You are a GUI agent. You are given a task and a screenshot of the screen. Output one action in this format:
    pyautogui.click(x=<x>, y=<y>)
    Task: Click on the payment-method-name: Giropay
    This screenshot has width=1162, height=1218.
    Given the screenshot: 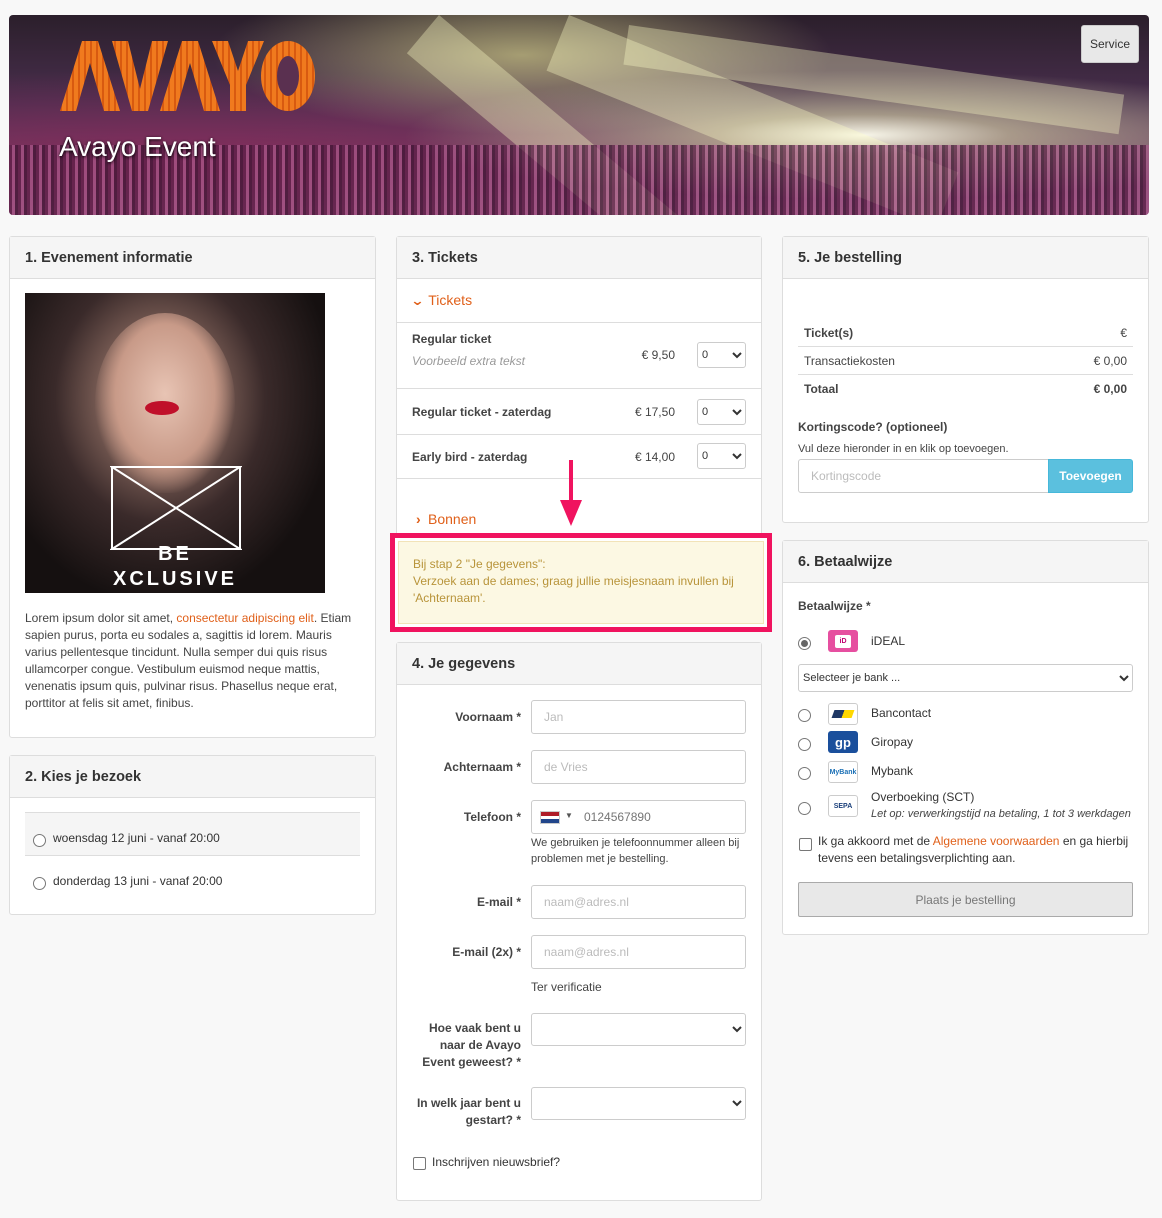 What is the action you would take?
    pyautogui.click(x=892, y=742)
    